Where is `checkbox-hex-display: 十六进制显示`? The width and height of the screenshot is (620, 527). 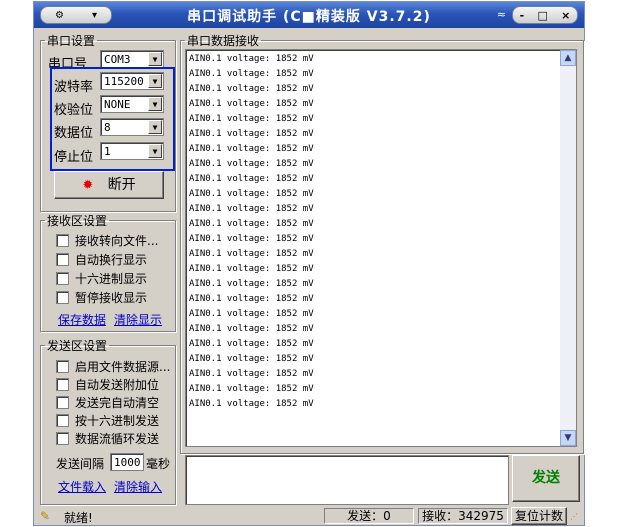
checkbox-hex-display: 十六进制显示 is located at coordinates (101, 278).